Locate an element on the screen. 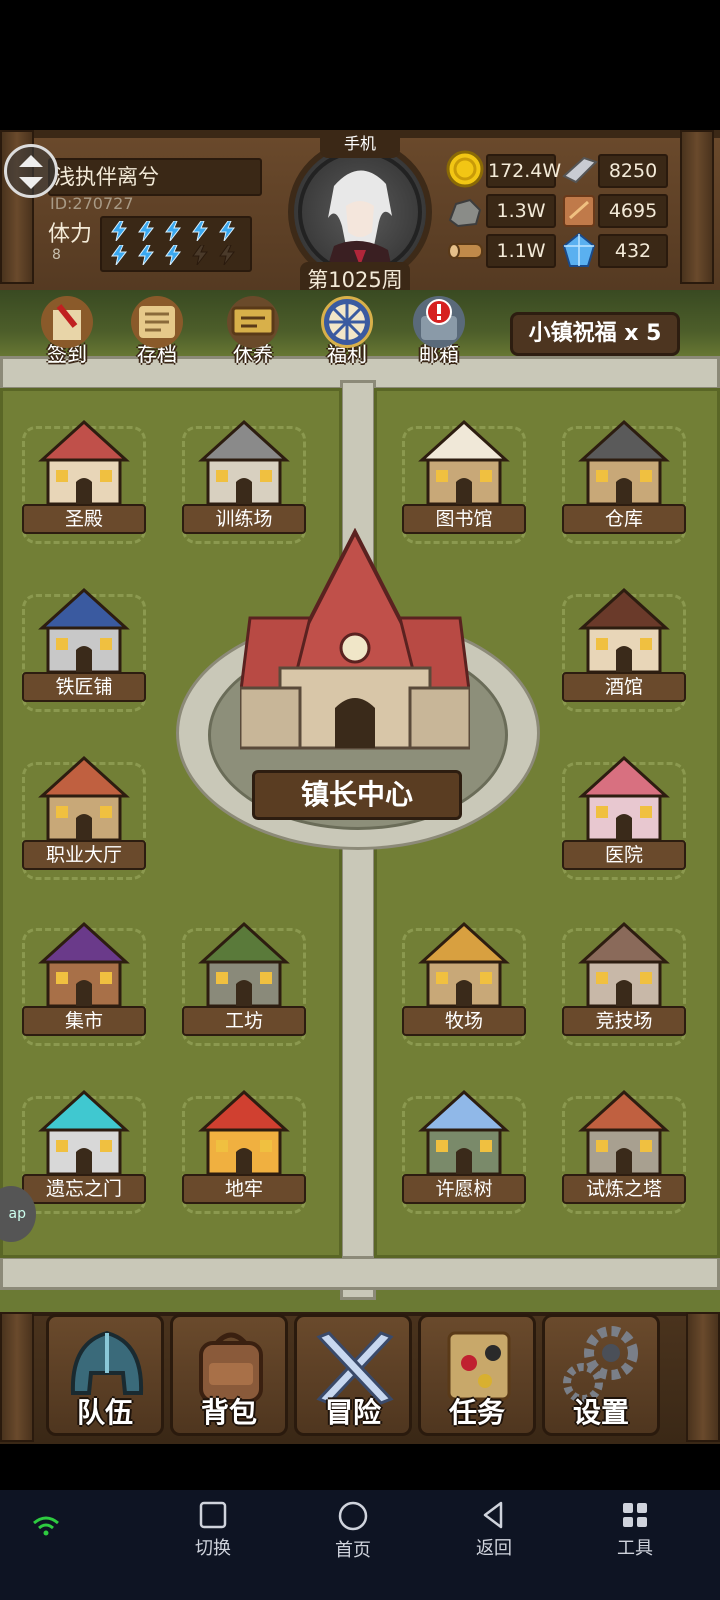  building-15: 试炼之塔 is located at coordinates (624, 1151).